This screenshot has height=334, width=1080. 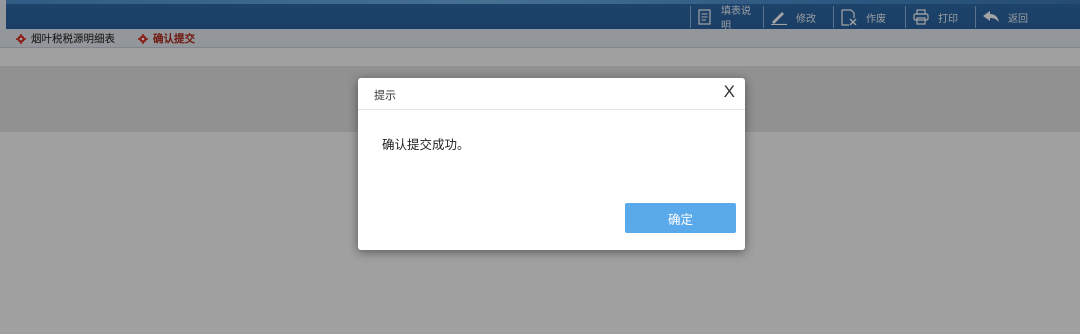 What do you see at coordinates (385, 95) in the screenshot?
I see `dialog-title: 提示` at bounding box center [385, 95].